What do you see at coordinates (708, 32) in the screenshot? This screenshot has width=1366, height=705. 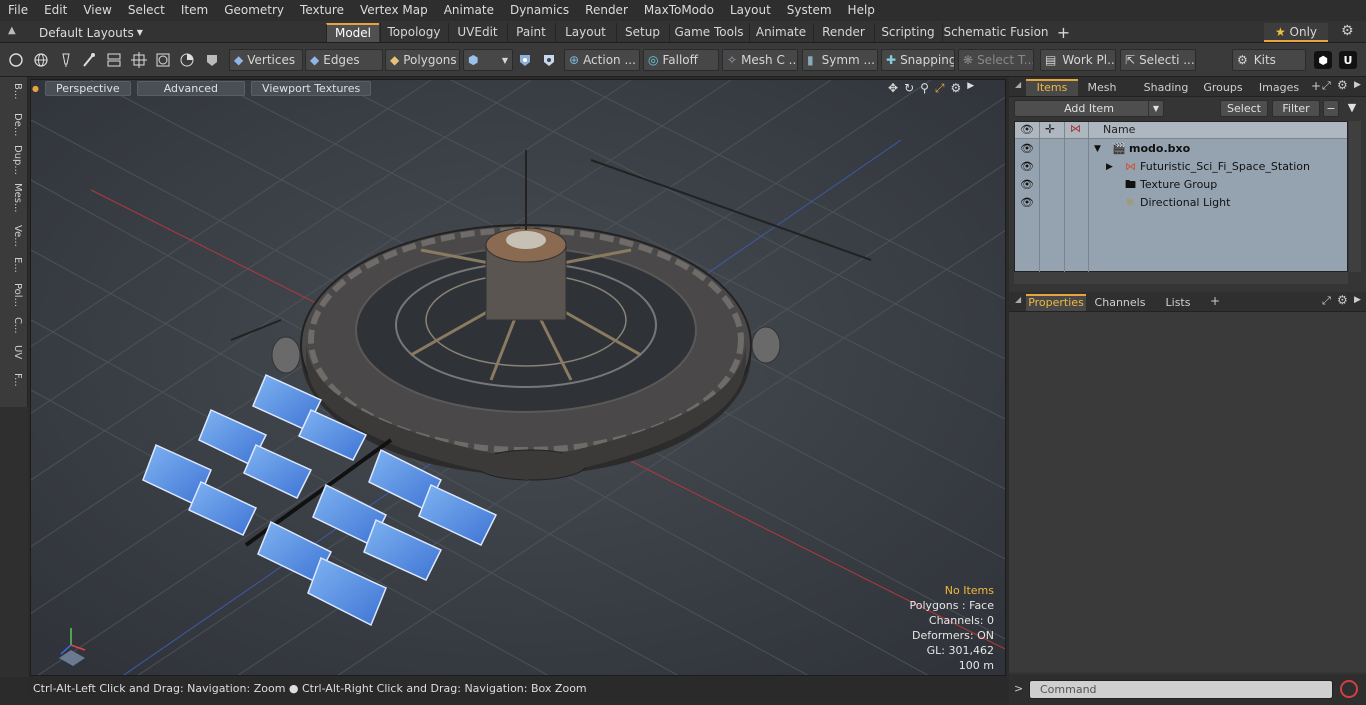 I see `tab-game-tools: Game Tools` at bounding box center [708, 32].